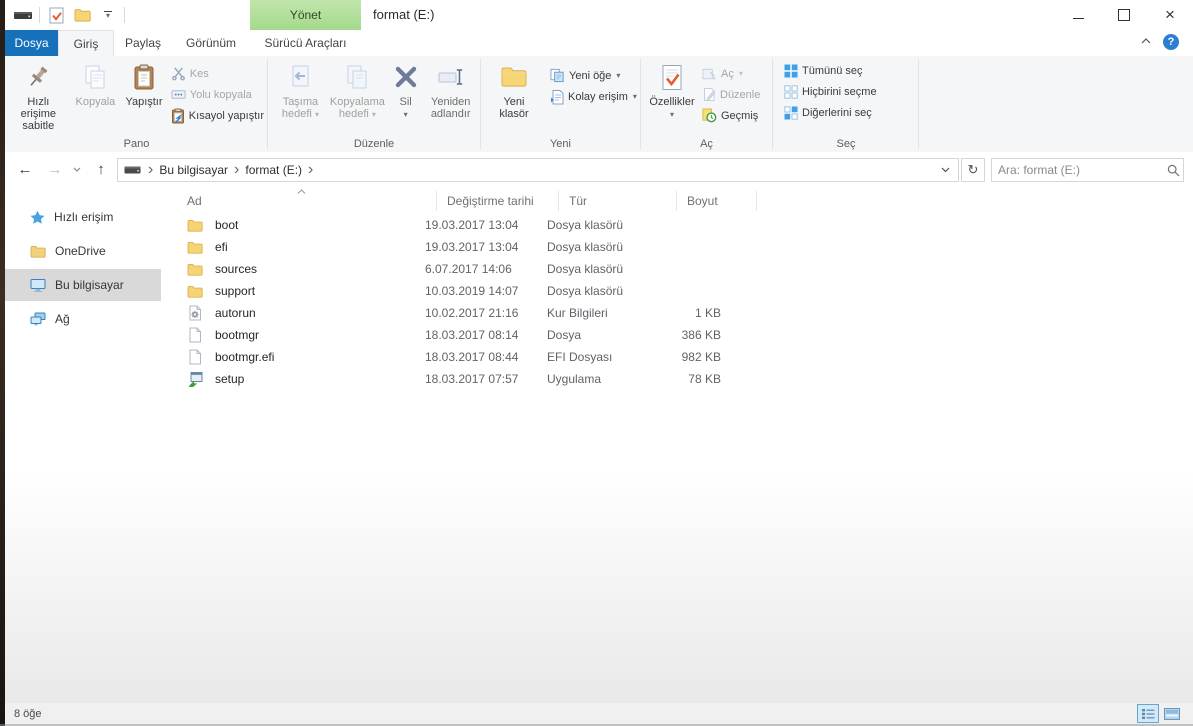  What do you see at coordinates (217, 73) in the screenshot?
I see `cut-button: Kes` at bounding box center [217, 73].